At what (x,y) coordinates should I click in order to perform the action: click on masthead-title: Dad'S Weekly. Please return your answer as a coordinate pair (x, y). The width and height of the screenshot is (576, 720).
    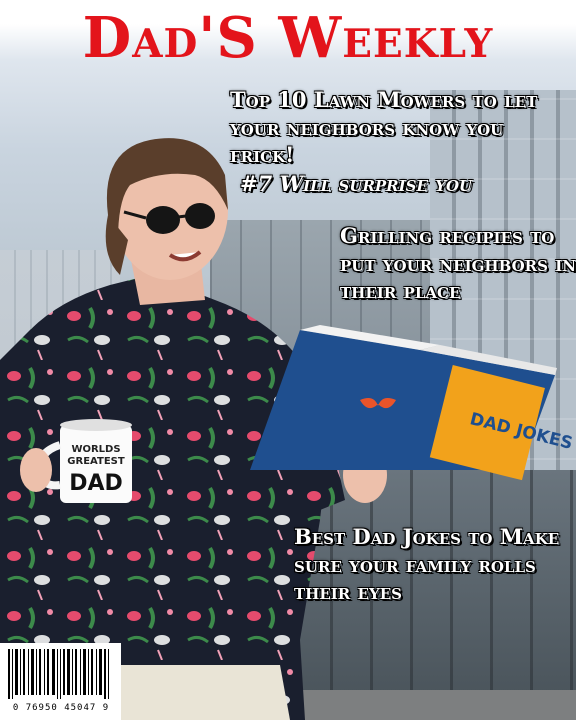
    Looking at the image, I should click on (288, 38).